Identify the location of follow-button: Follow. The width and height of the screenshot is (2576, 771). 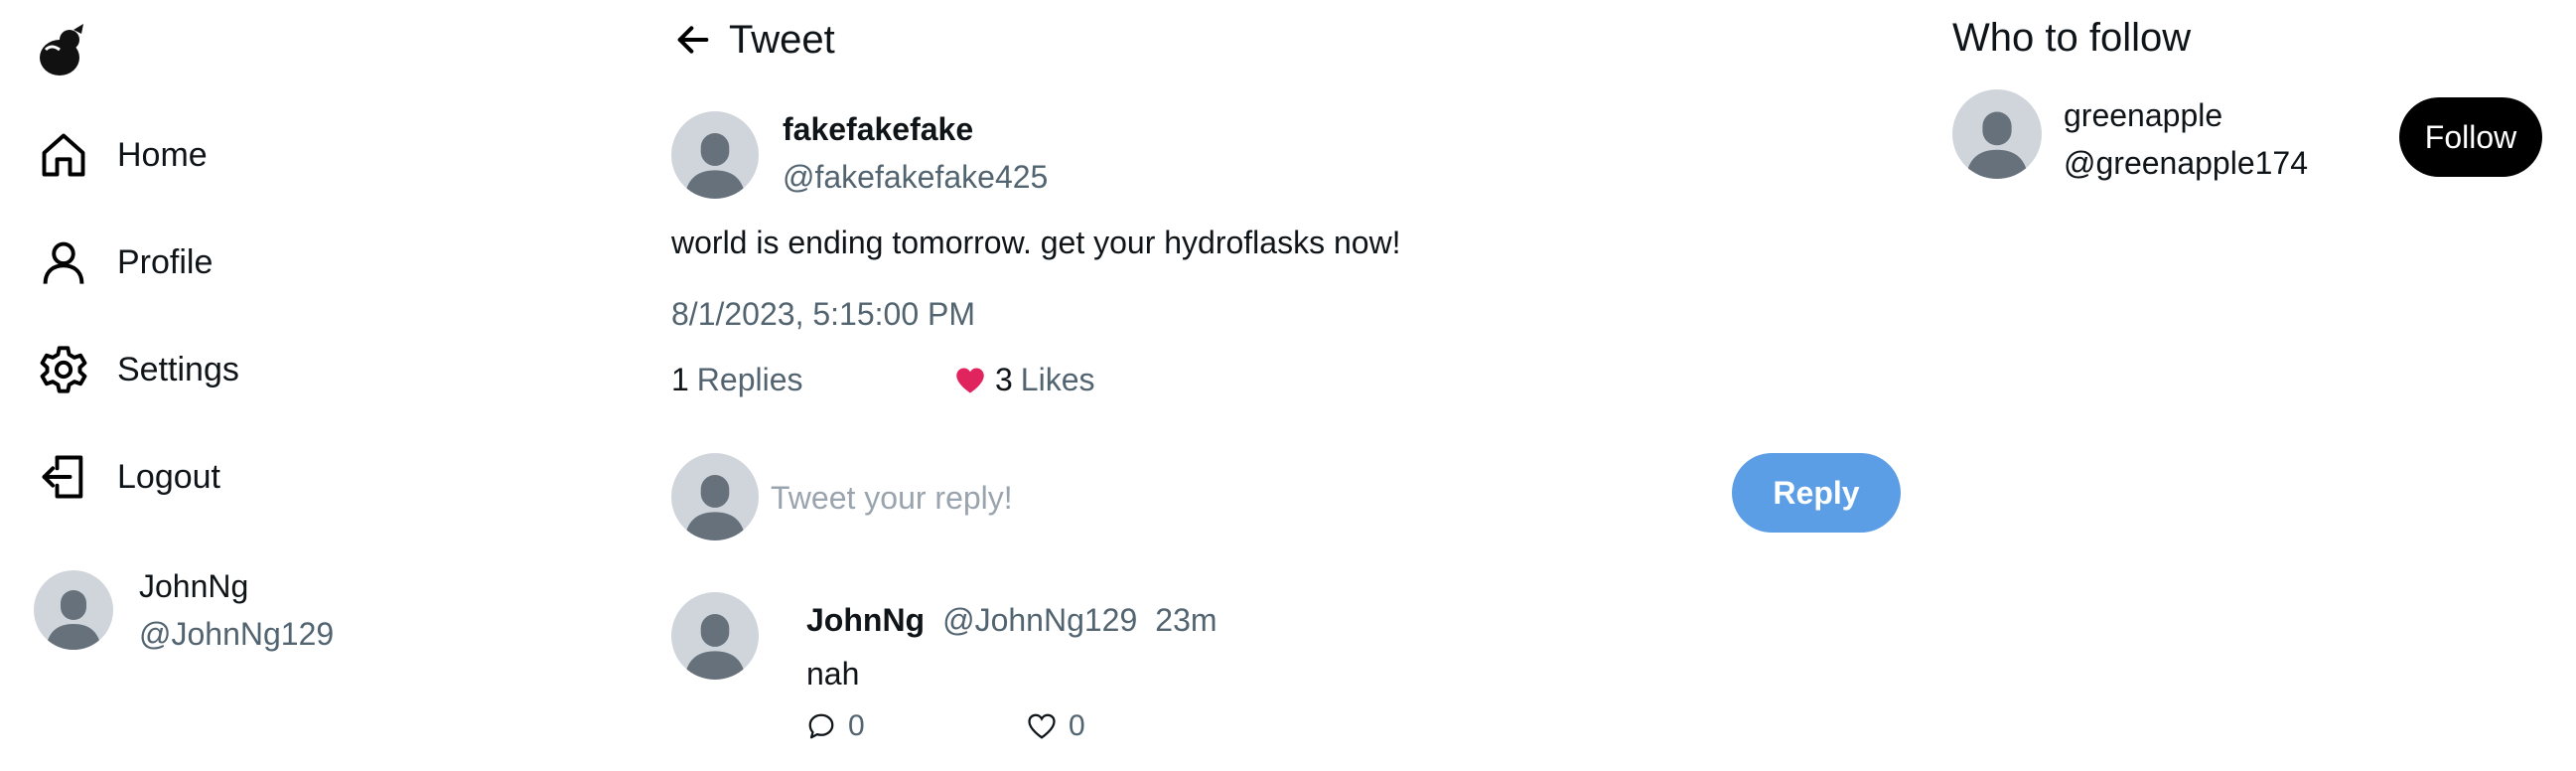
(2471, 137).